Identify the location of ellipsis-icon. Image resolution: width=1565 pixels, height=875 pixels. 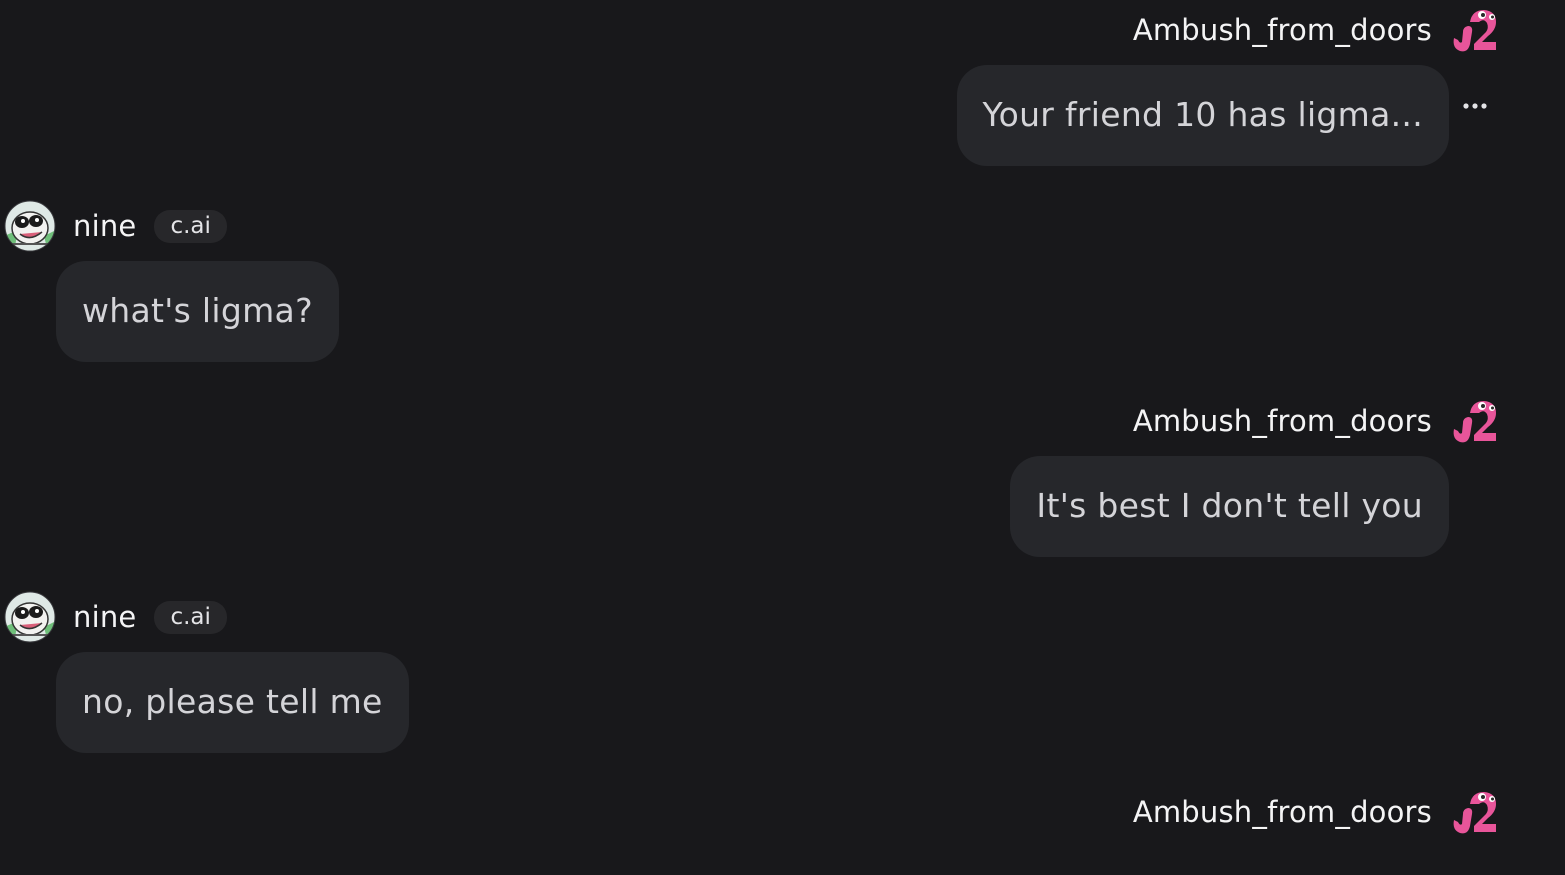
(1475, 106).